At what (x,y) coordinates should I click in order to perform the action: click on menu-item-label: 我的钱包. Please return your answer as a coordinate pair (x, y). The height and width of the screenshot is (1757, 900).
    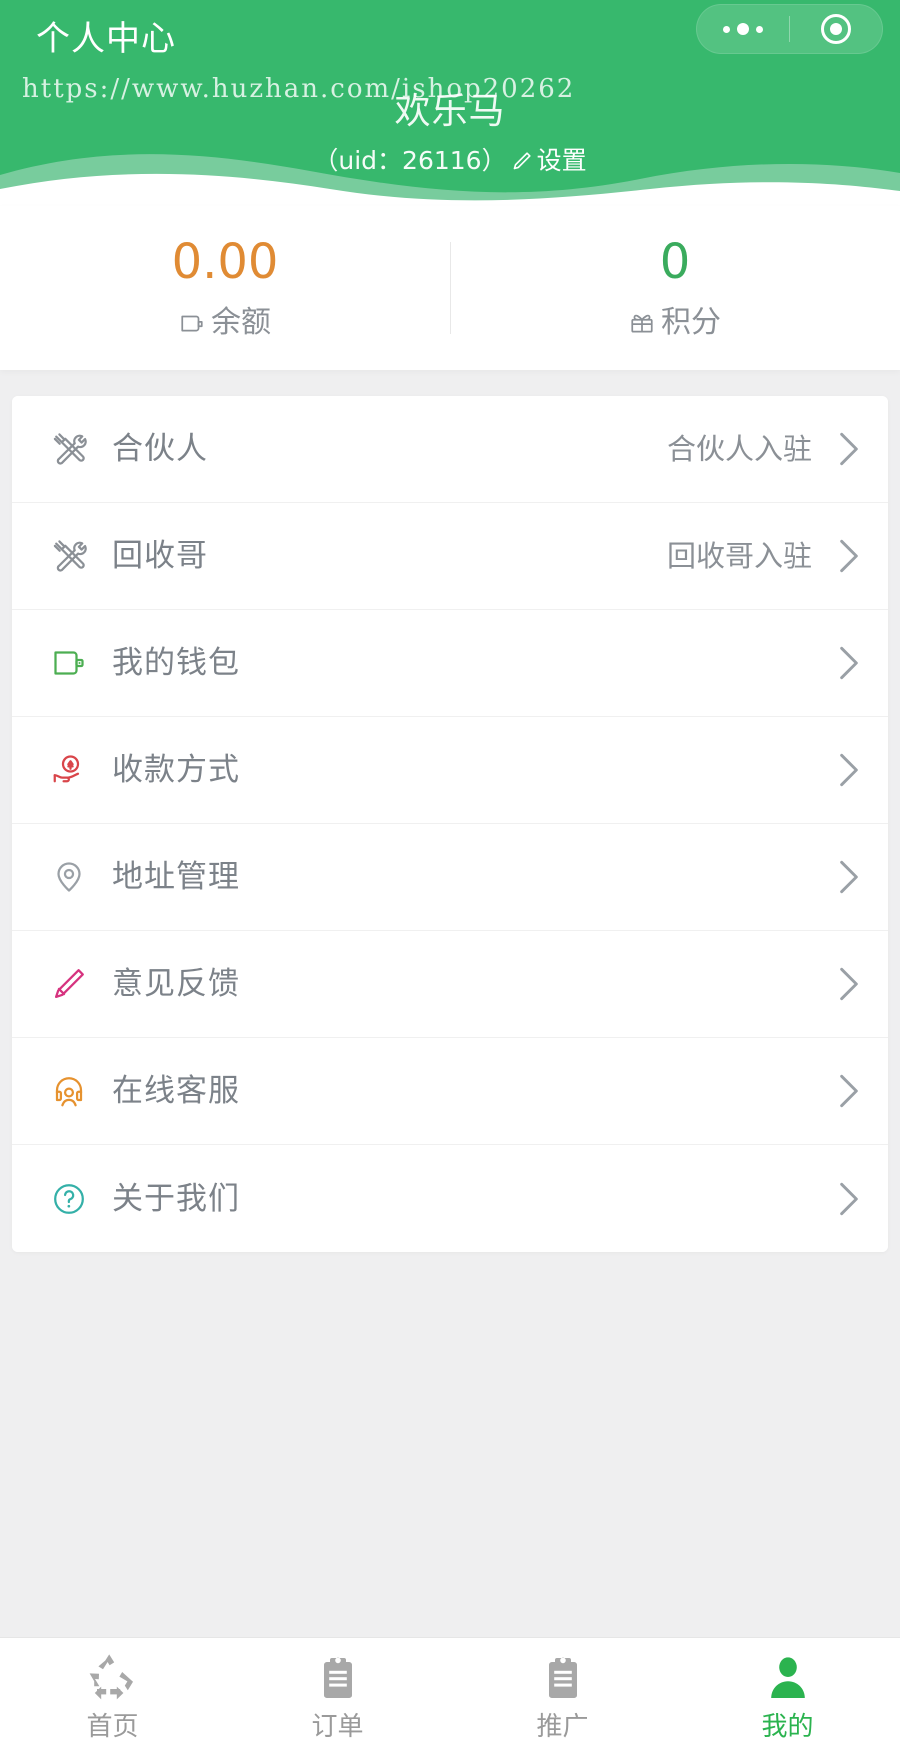
    Looking at the image, I should click on (176, 663).